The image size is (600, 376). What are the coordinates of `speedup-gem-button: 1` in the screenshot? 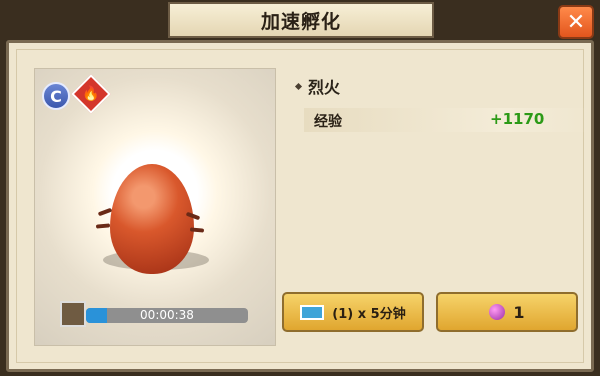 It's located at (507, 312).